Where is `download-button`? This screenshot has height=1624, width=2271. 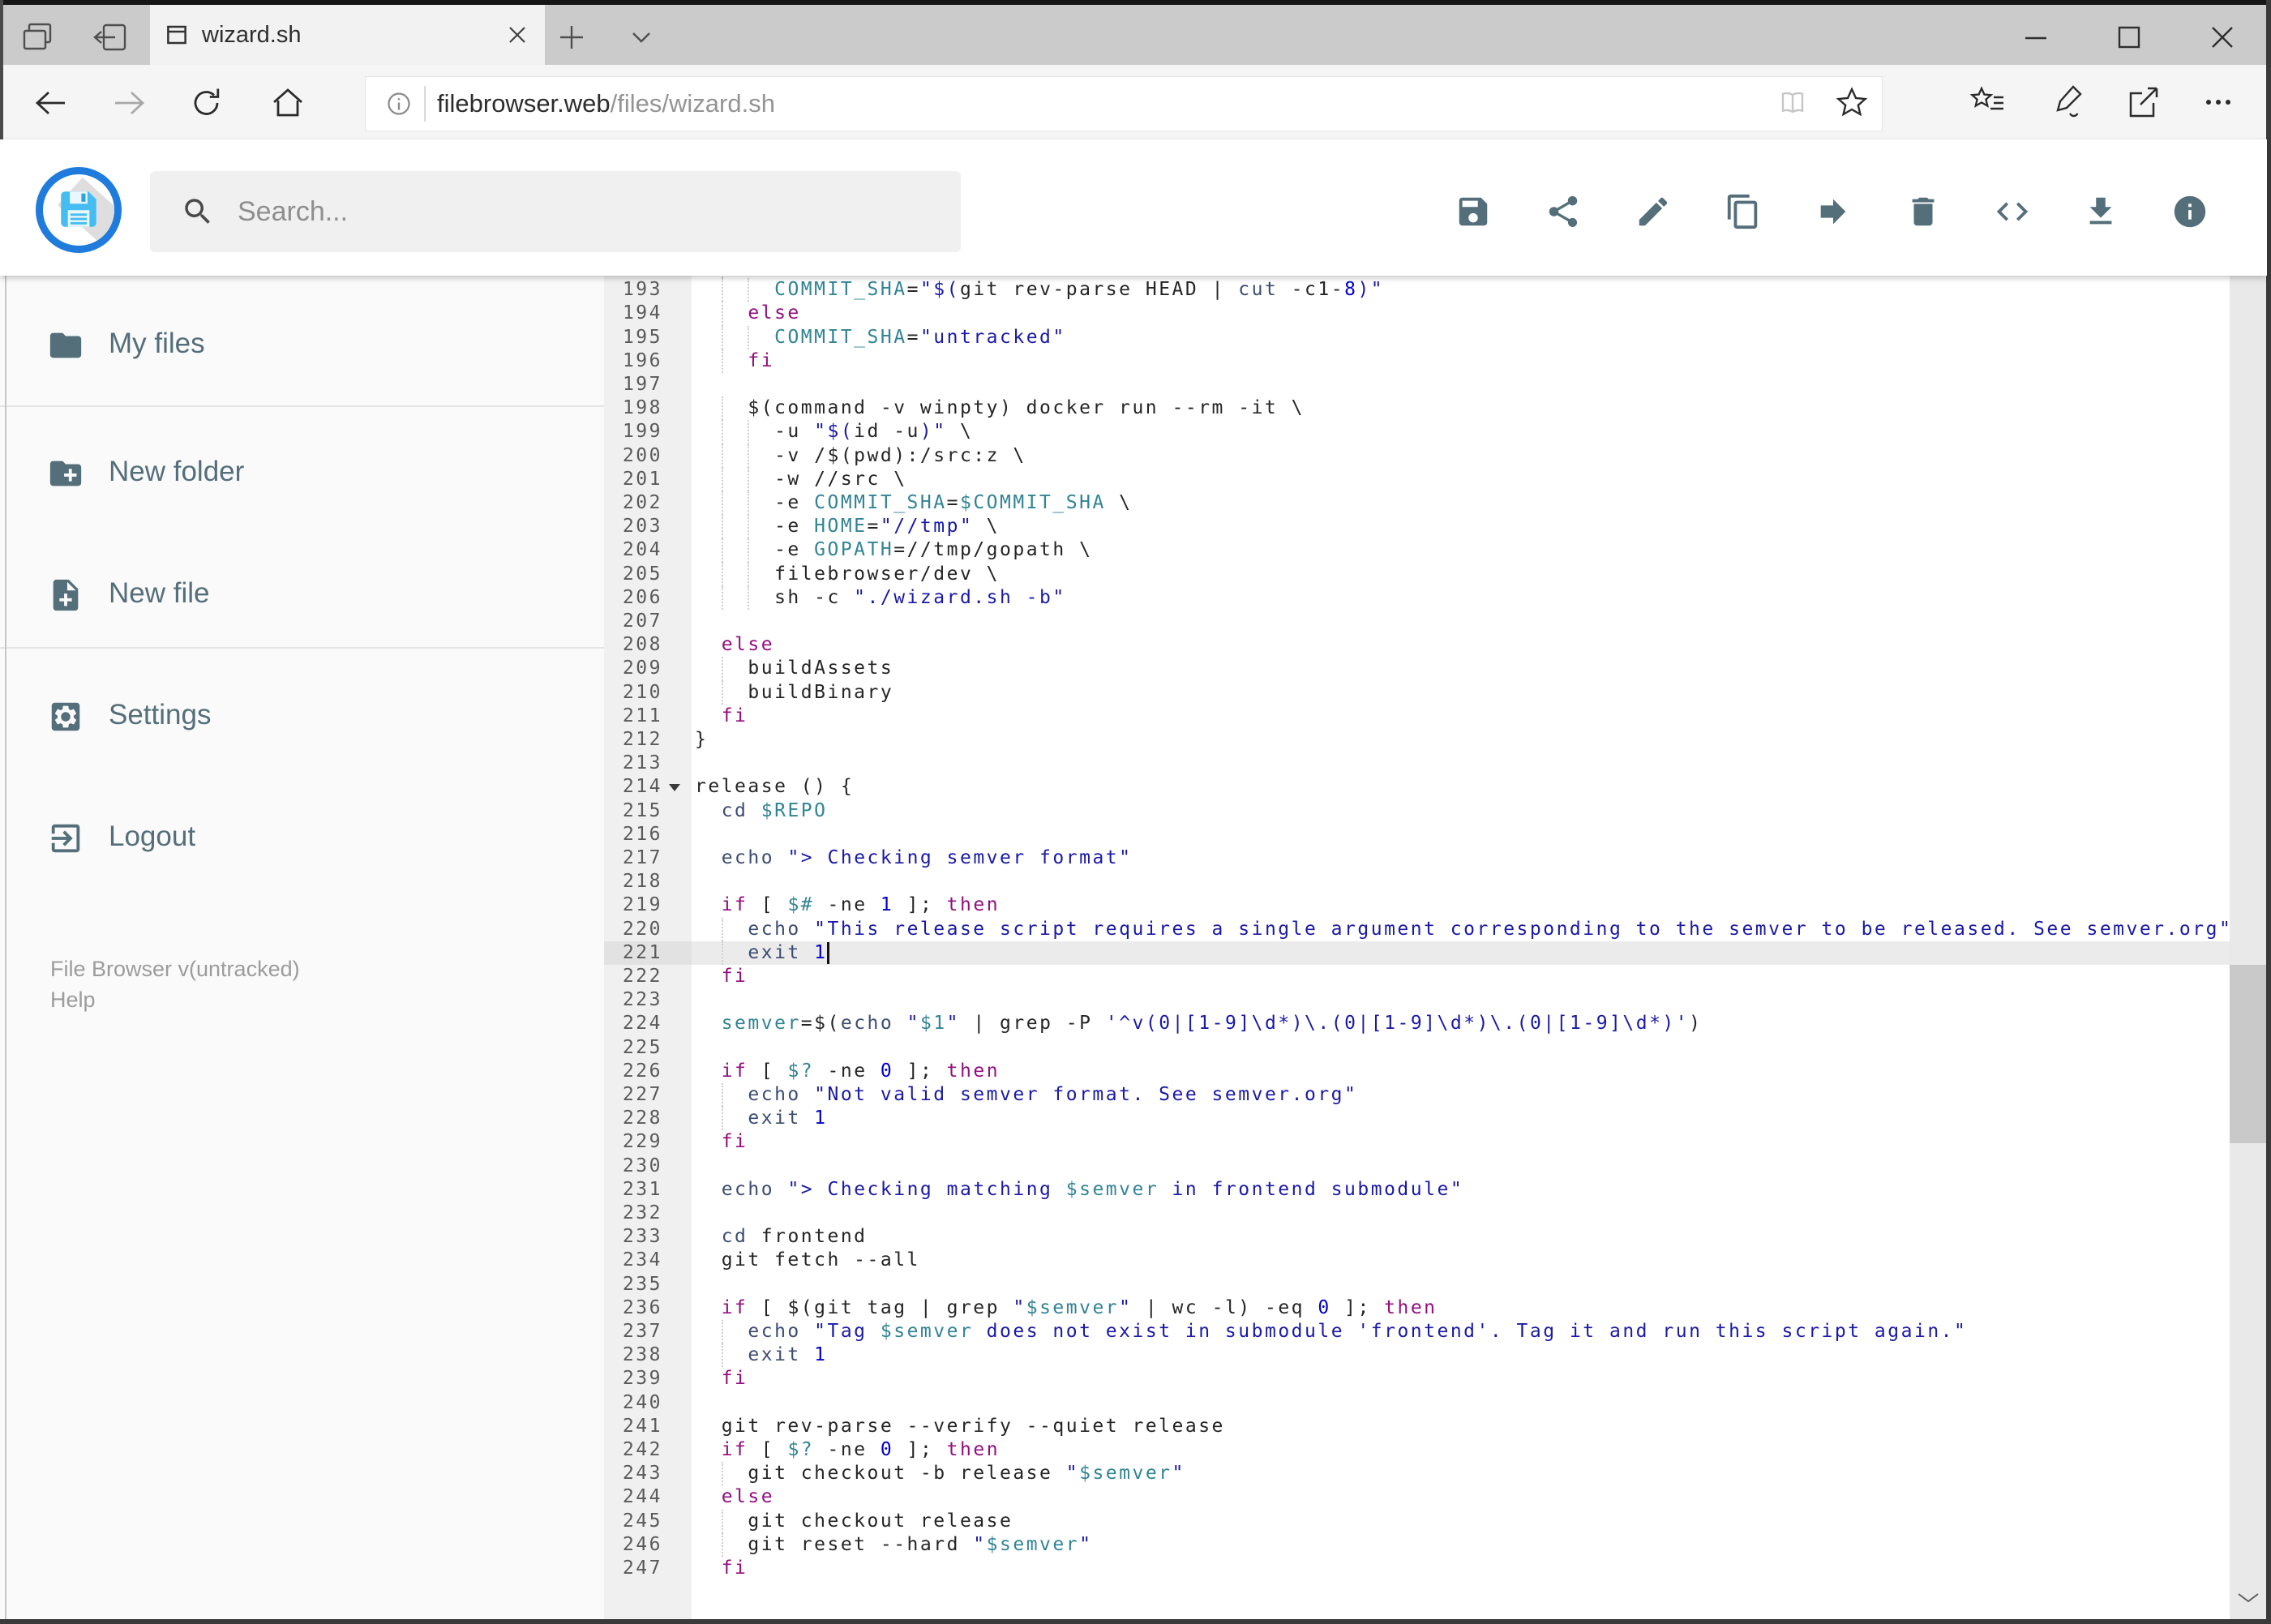 download-button is located at coordinates (2100, 211).